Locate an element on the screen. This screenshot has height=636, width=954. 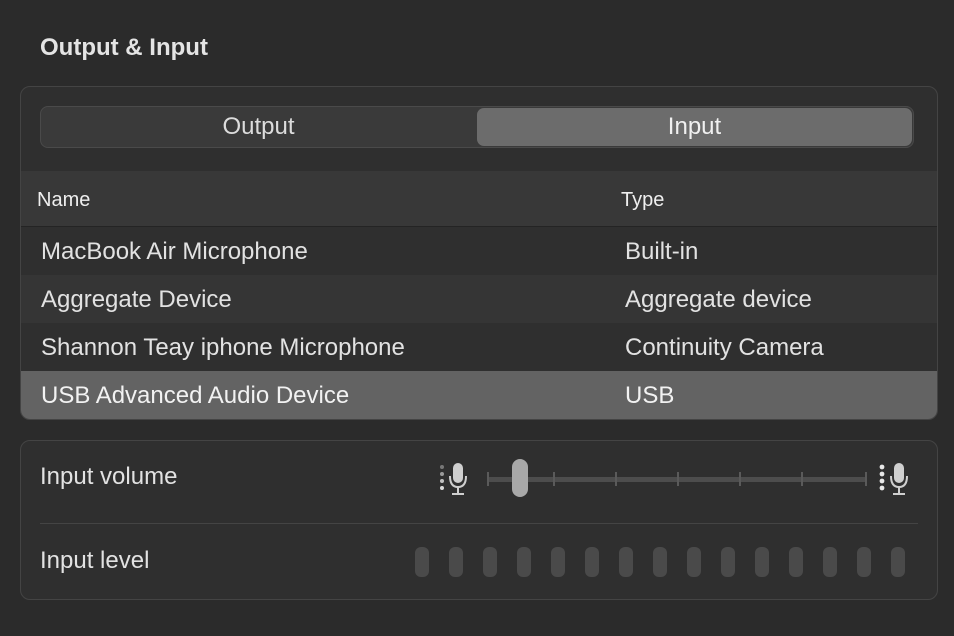
input-level-meter is located at coordinates (665, 562).